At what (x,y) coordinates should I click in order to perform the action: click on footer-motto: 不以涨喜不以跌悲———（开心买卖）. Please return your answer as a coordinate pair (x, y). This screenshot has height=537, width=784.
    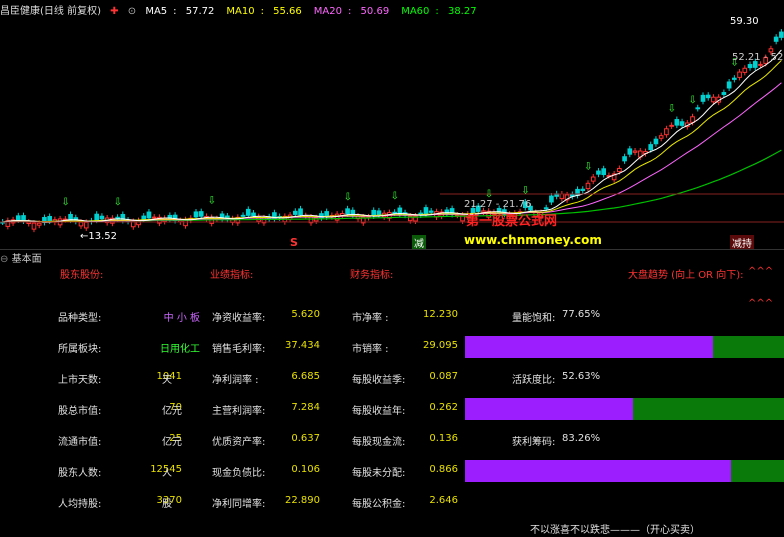
    Looking at the image, I should click on (615, 530).